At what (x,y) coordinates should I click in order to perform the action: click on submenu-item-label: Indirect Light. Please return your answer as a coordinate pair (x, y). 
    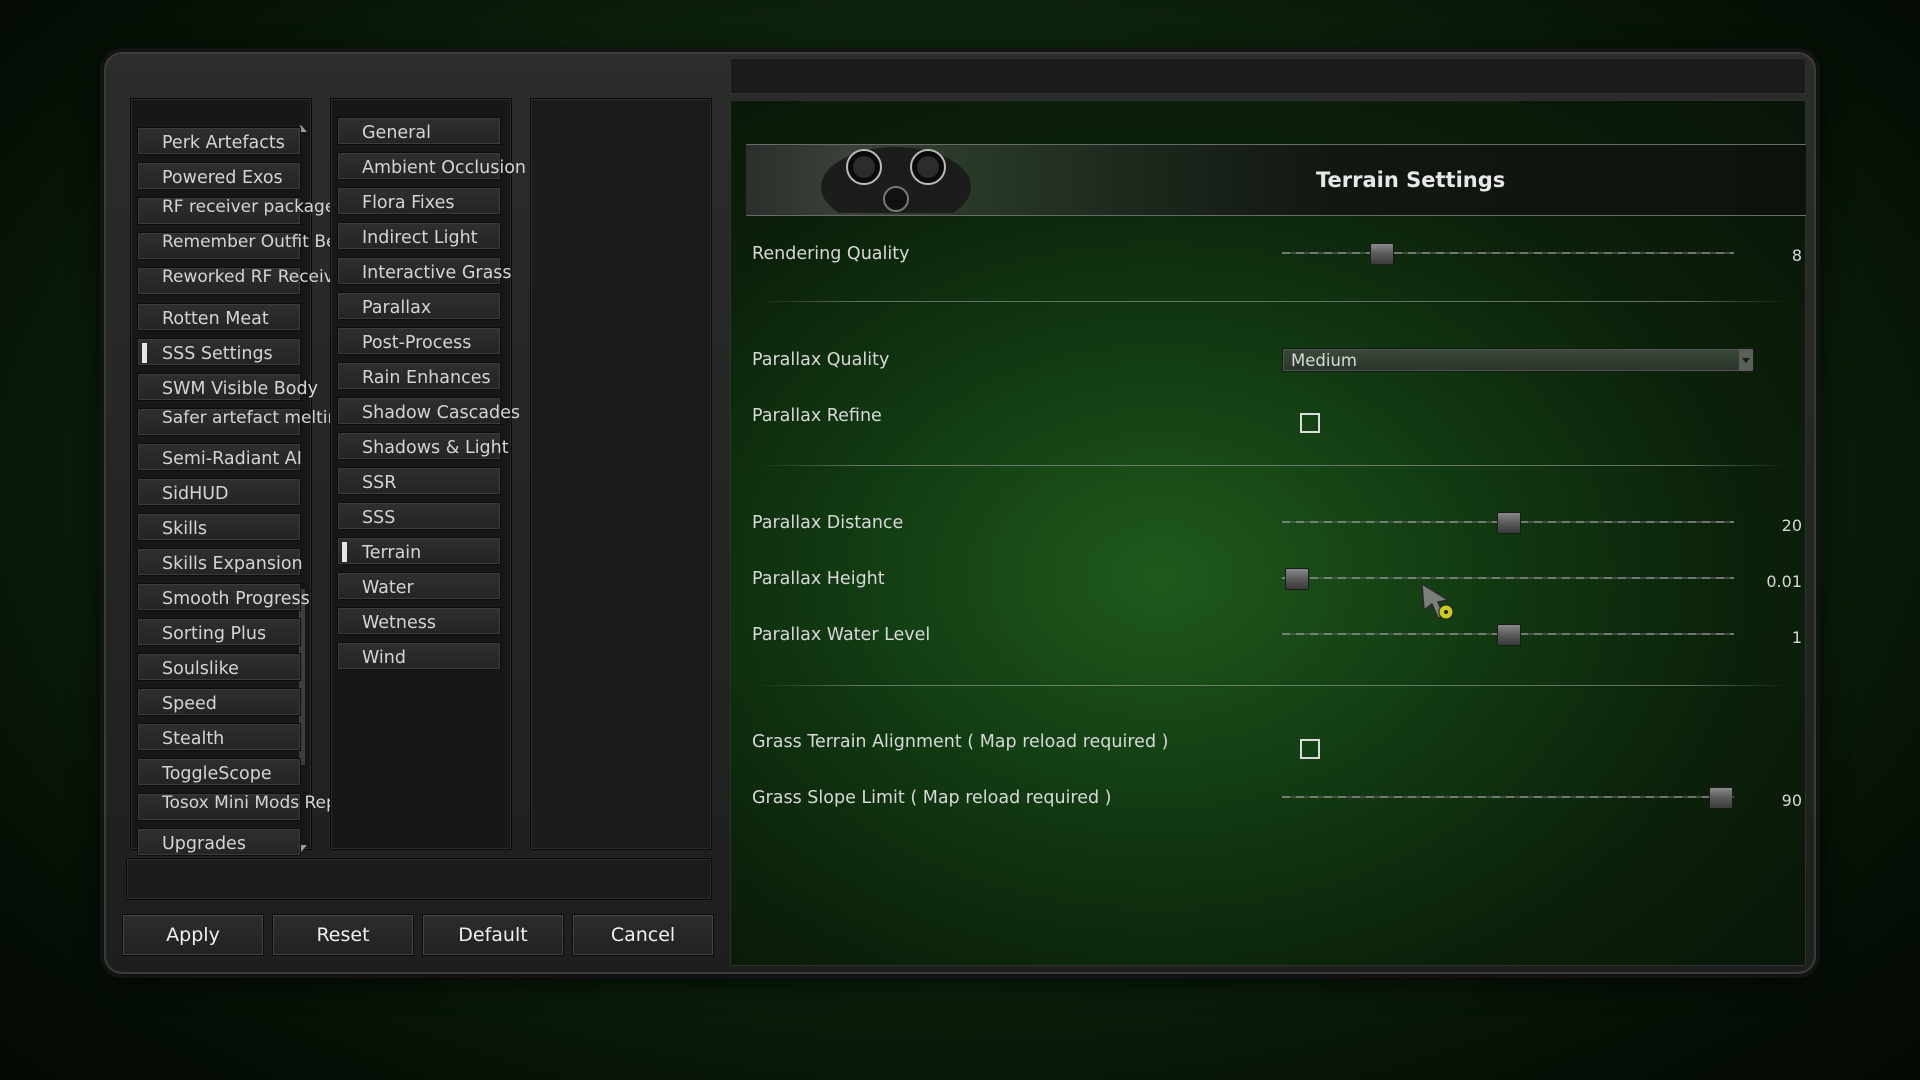
    Looking at the image, I should click on (420, 238).